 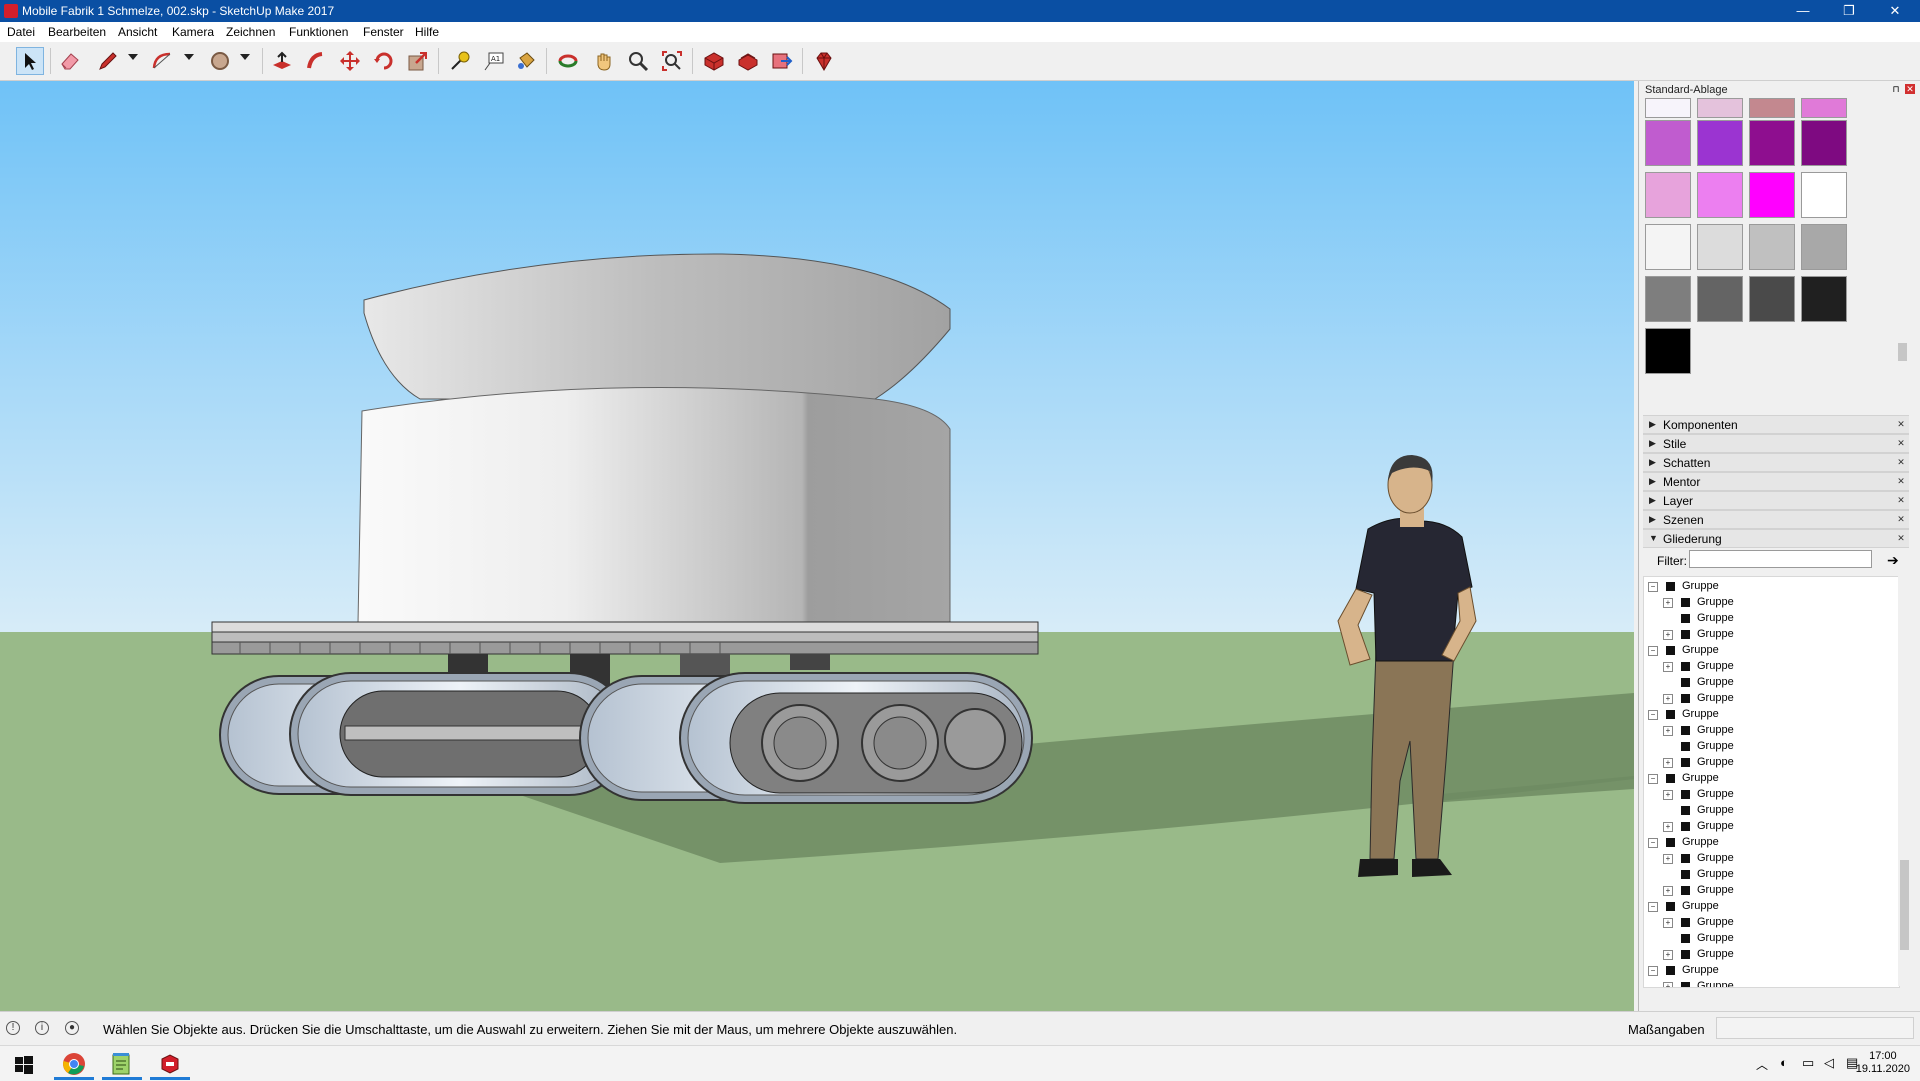 What do you see at coordinates (654, 505) in the screenshot?
I see `vessel-cylinder-body` at bounding box center [654, 505].